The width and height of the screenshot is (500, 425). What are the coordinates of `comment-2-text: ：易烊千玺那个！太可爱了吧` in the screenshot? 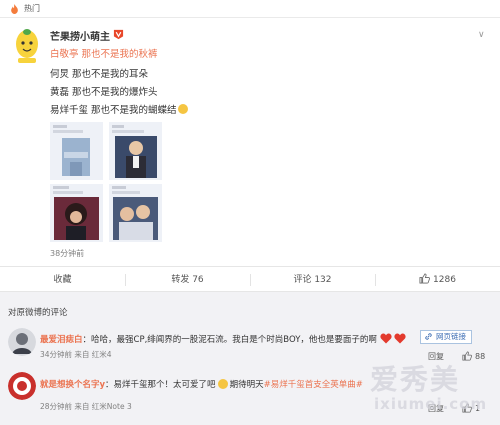 It's located at (160, 385).